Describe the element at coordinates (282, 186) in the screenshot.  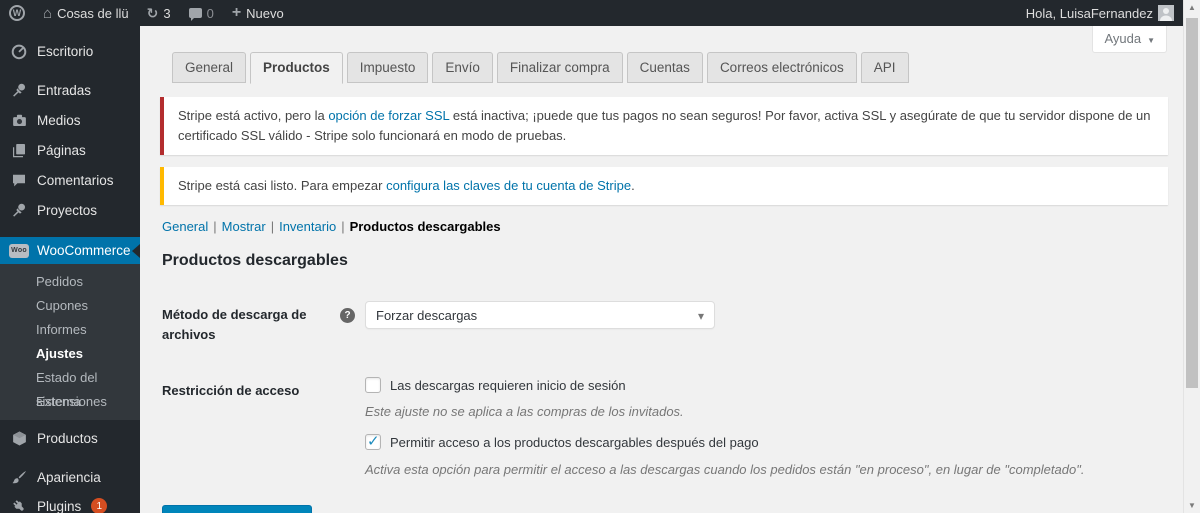
I see `notice-text: Stripe está casi listo. Para empezar` at that location.